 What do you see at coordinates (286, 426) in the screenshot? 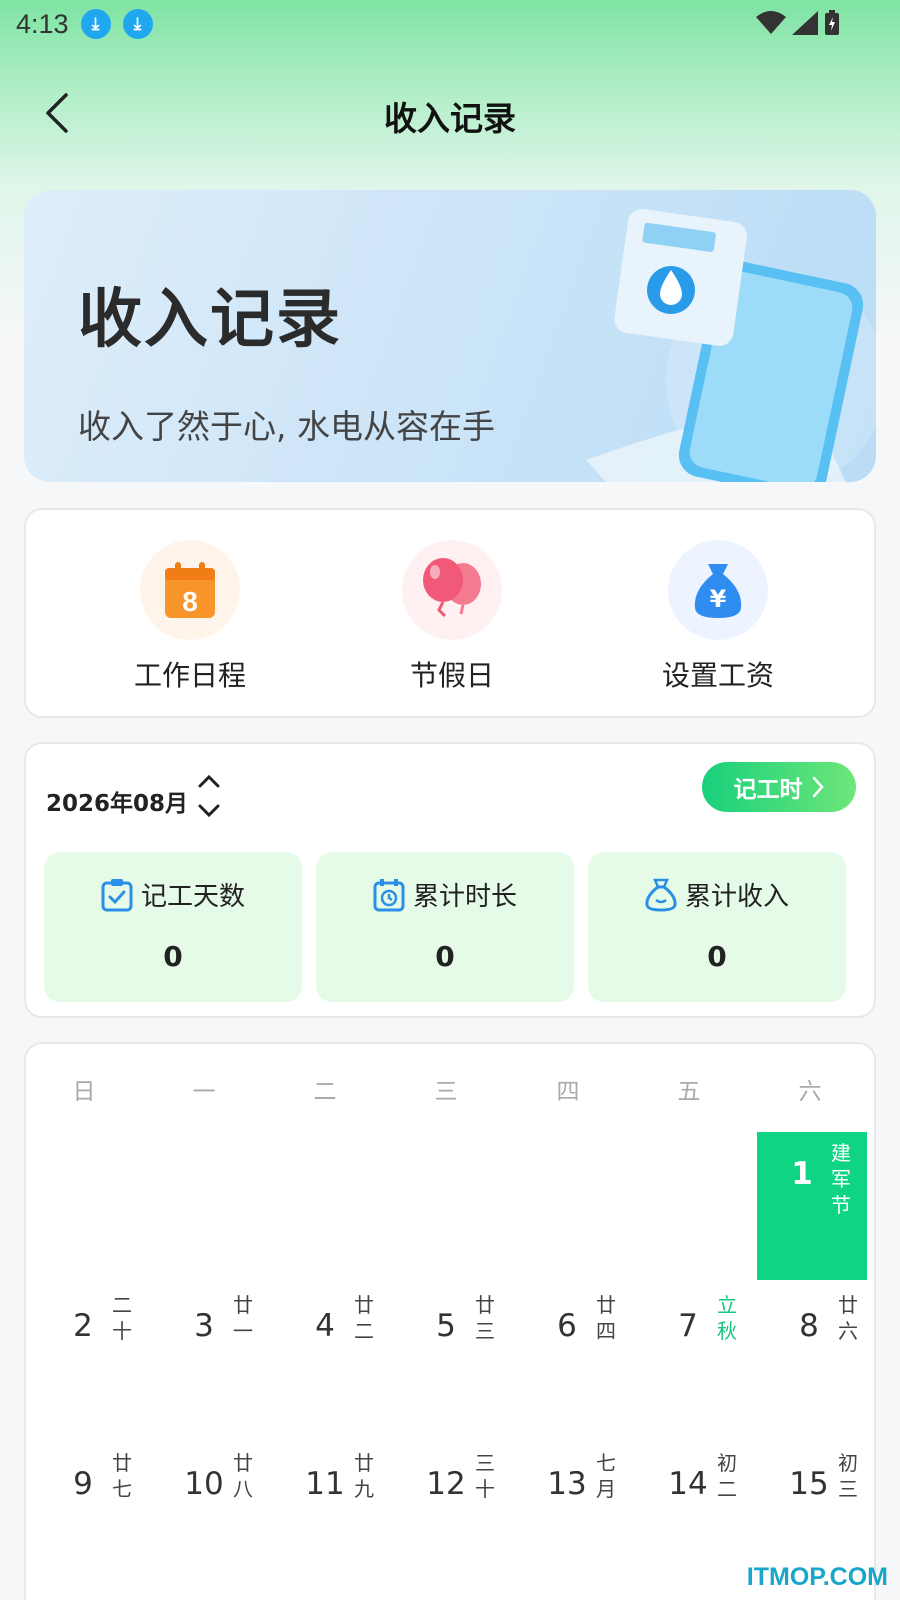
I see `banner-subtitle: 收入了然于心, 水电从容在手` at bounding box center [286, 426].